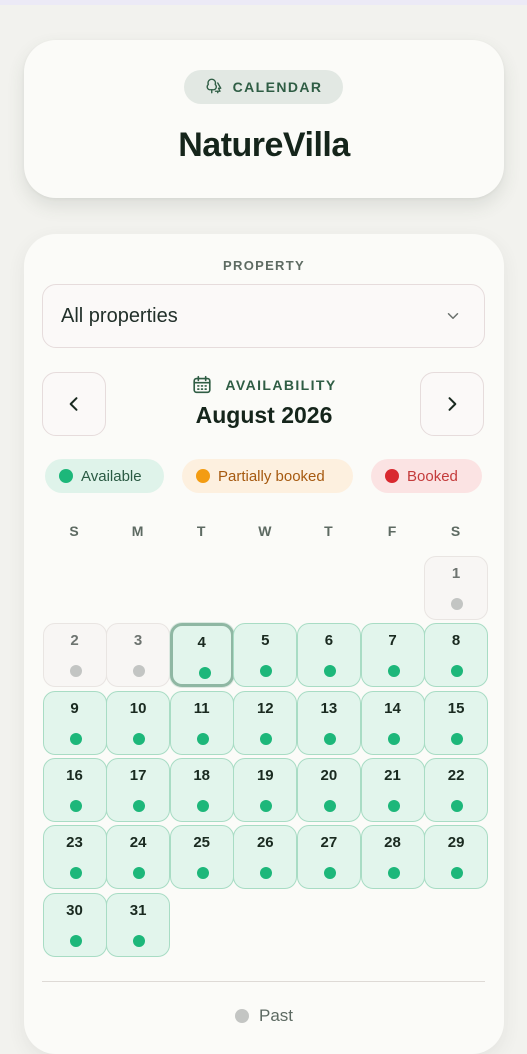 This screenshot has width=527, height=1054. What do you see at coordinates (456, 573) in the screenshot?
I see `day-number: 1` at bounding box center [456, 573].